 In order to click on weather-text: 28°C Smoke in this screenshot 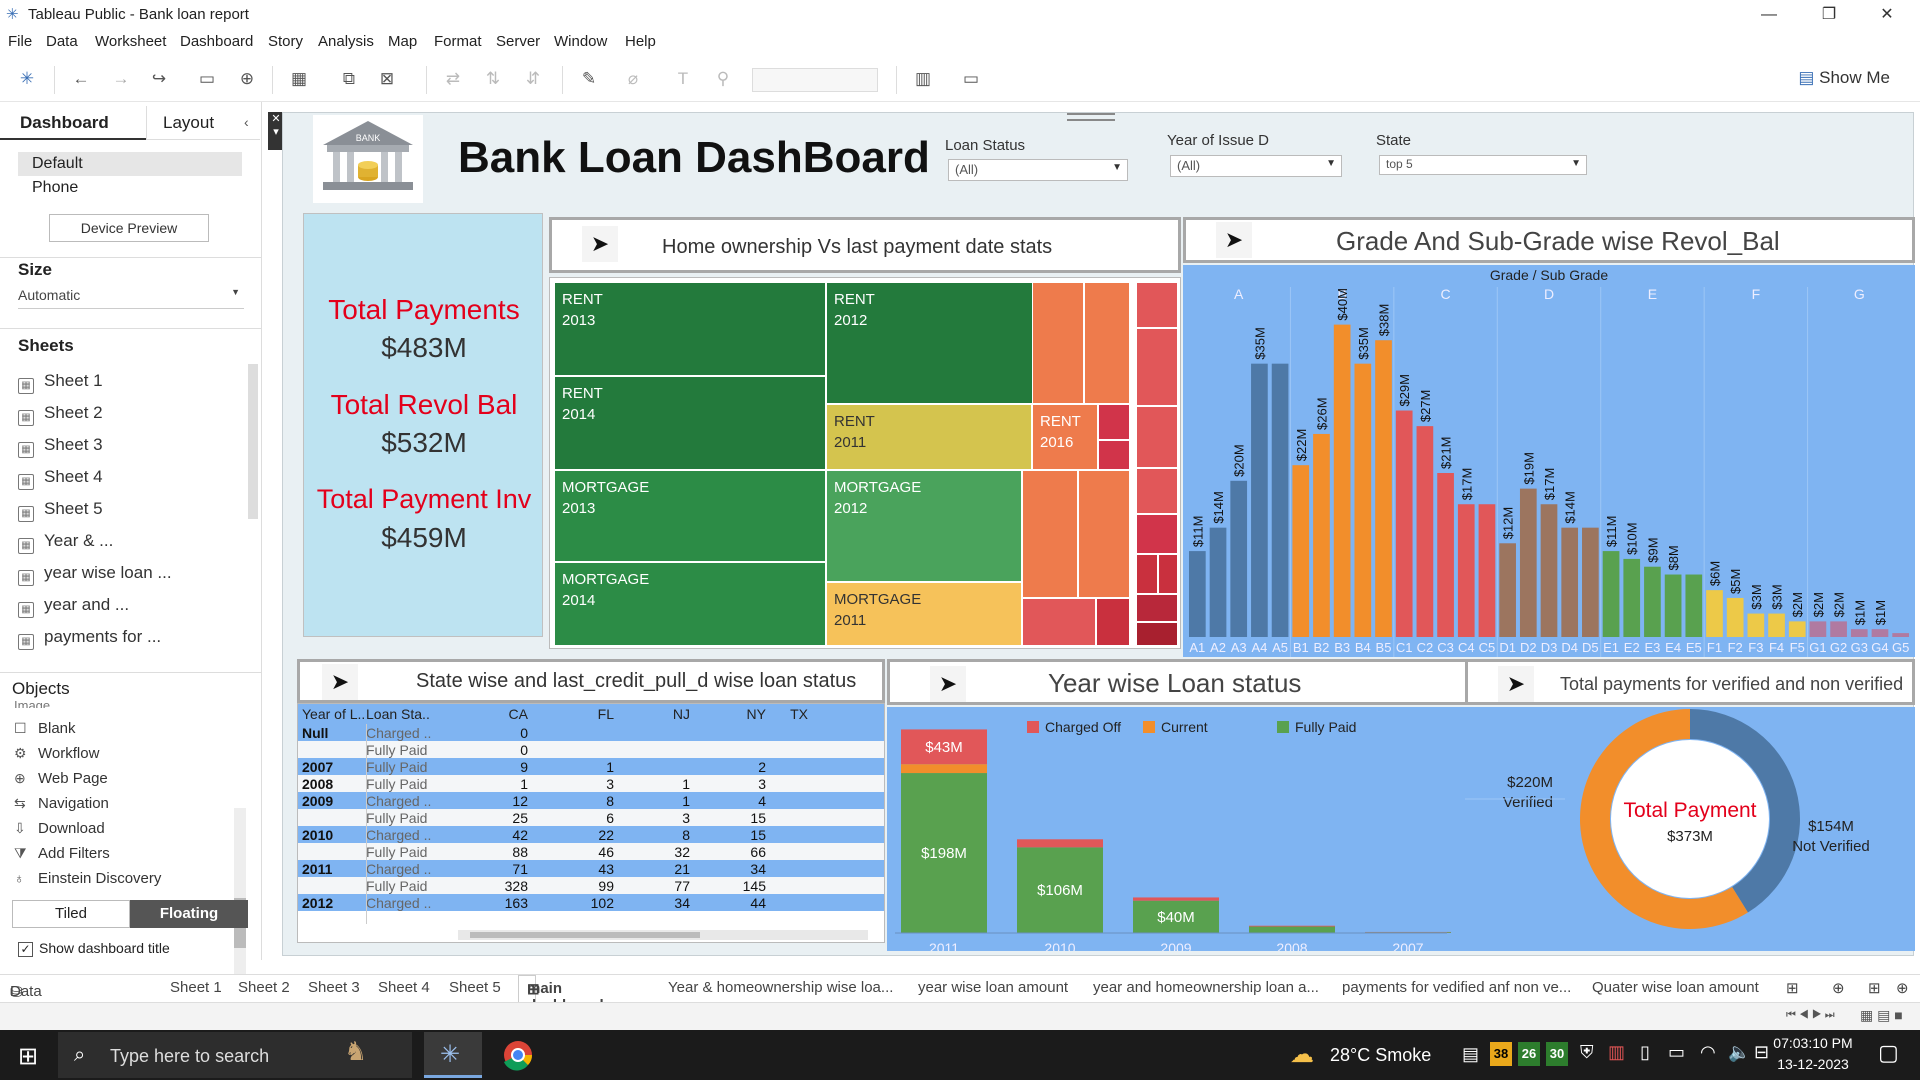, I will do `click(1380, 1055)`.